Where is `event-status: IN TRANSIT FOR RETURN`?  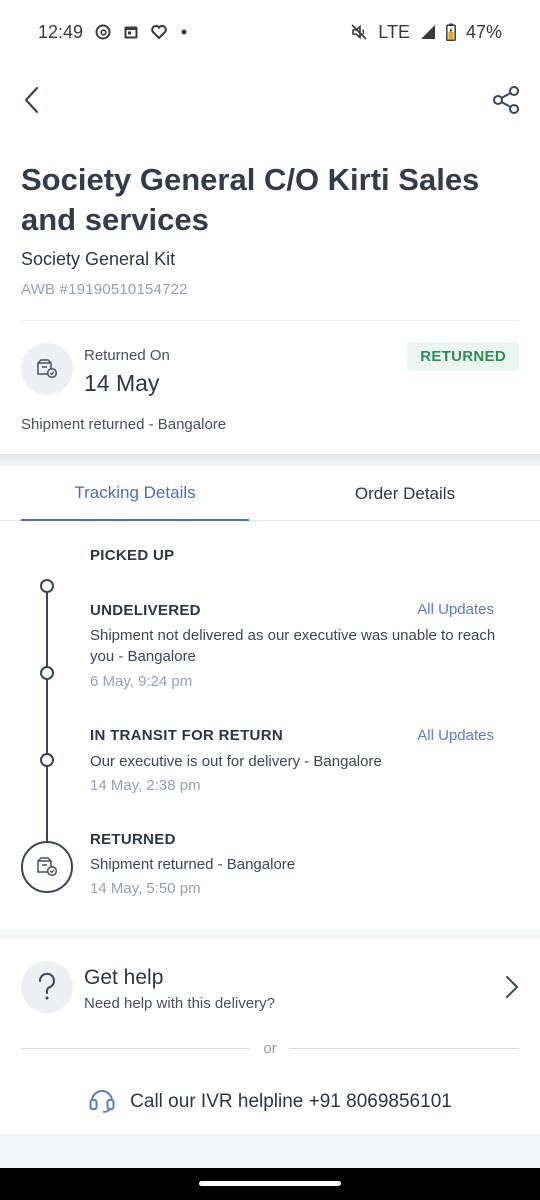 event-status: IN TRANSIT FOR RETURN is located at coordinates (186, 735).